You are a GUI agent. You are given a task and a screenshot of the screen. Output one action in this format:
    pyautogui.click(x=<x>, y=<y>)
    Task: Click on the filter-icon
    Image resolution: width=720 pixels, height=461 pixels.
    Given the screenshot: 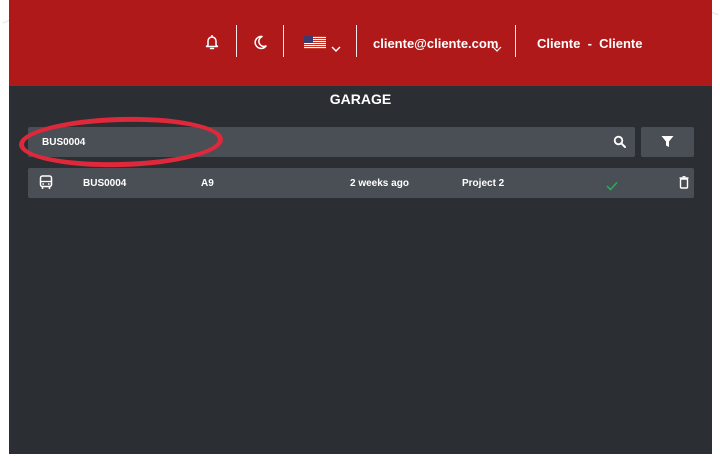 What is the action you would take?
    pyautogui.click(x=667, y=141)
    